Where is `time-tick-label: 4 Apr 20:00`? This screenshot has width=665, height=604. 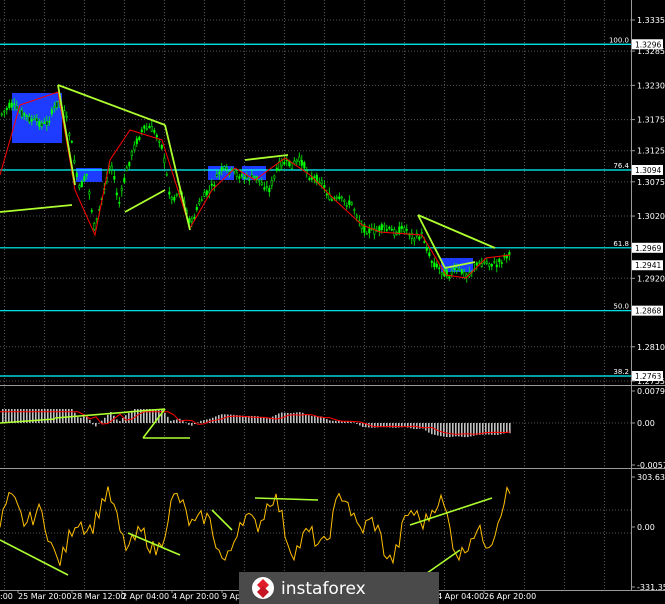
time-tick-label: 4 Apr 20:00 is located at coordinates (195, 596).